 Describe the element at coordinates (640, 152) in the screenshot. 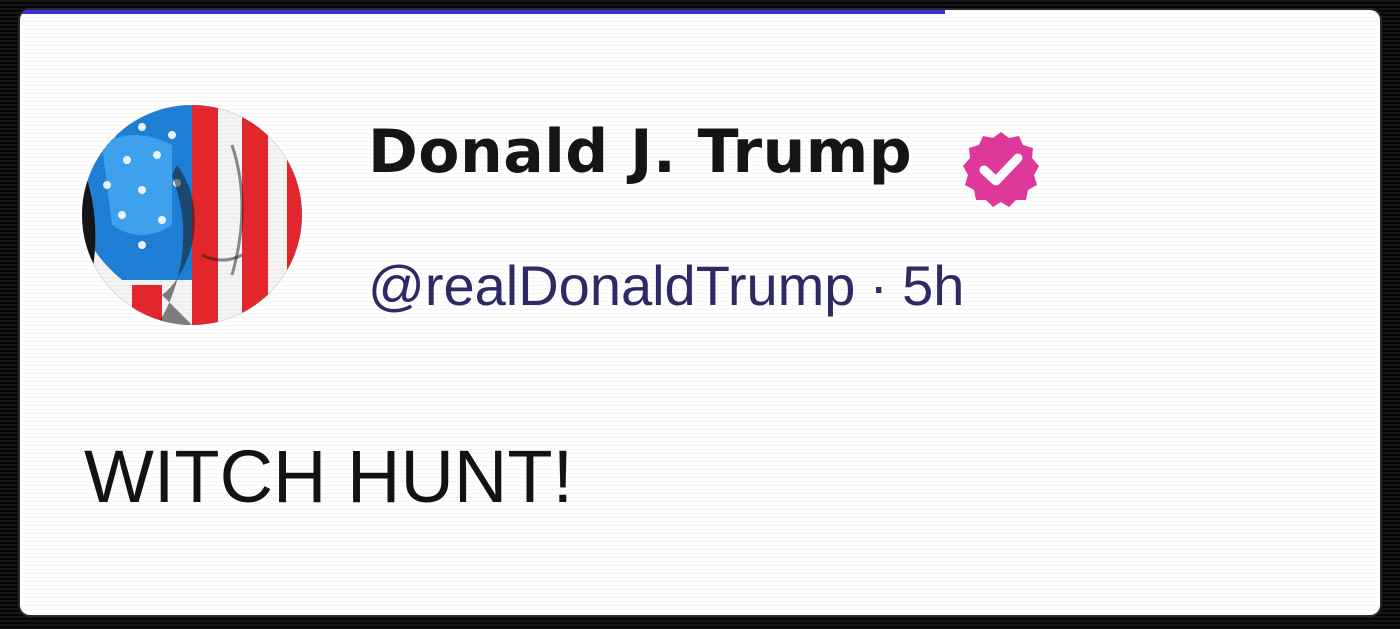

I see `author-display-name: Donald J. Trump` at that location.